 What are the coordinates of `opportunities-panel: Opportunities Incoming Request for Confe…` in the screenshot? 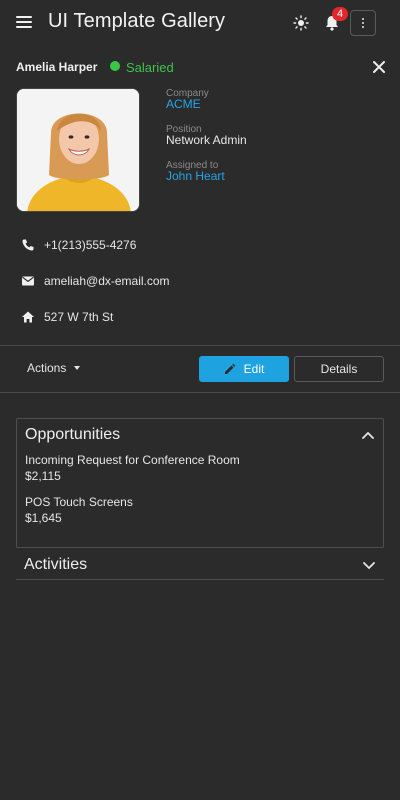 It's located at (200, 483).